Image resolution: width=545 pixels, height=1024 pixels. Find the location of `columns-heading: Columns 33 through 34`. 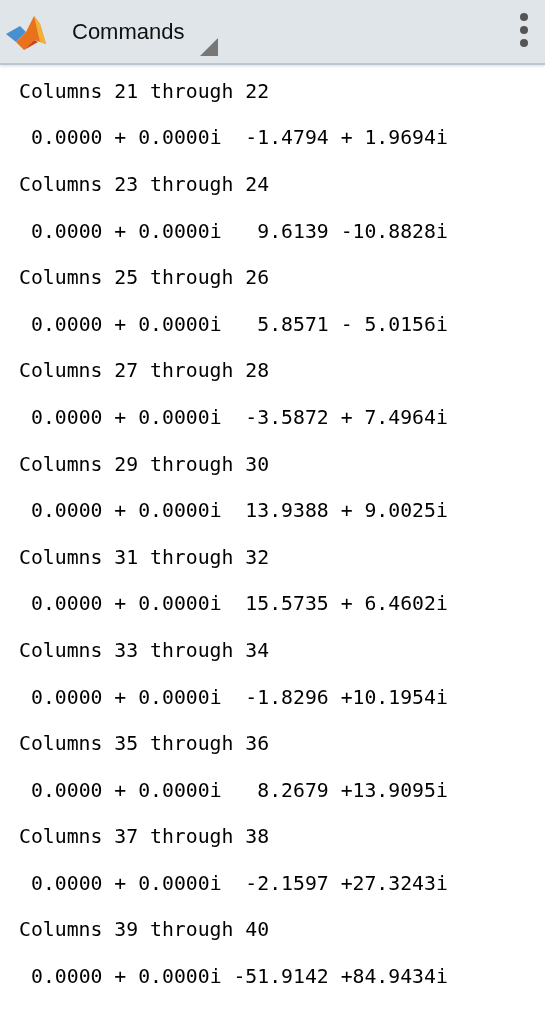

columns-heading: Columns 33 through 34 is located at coordinates (144, 650).